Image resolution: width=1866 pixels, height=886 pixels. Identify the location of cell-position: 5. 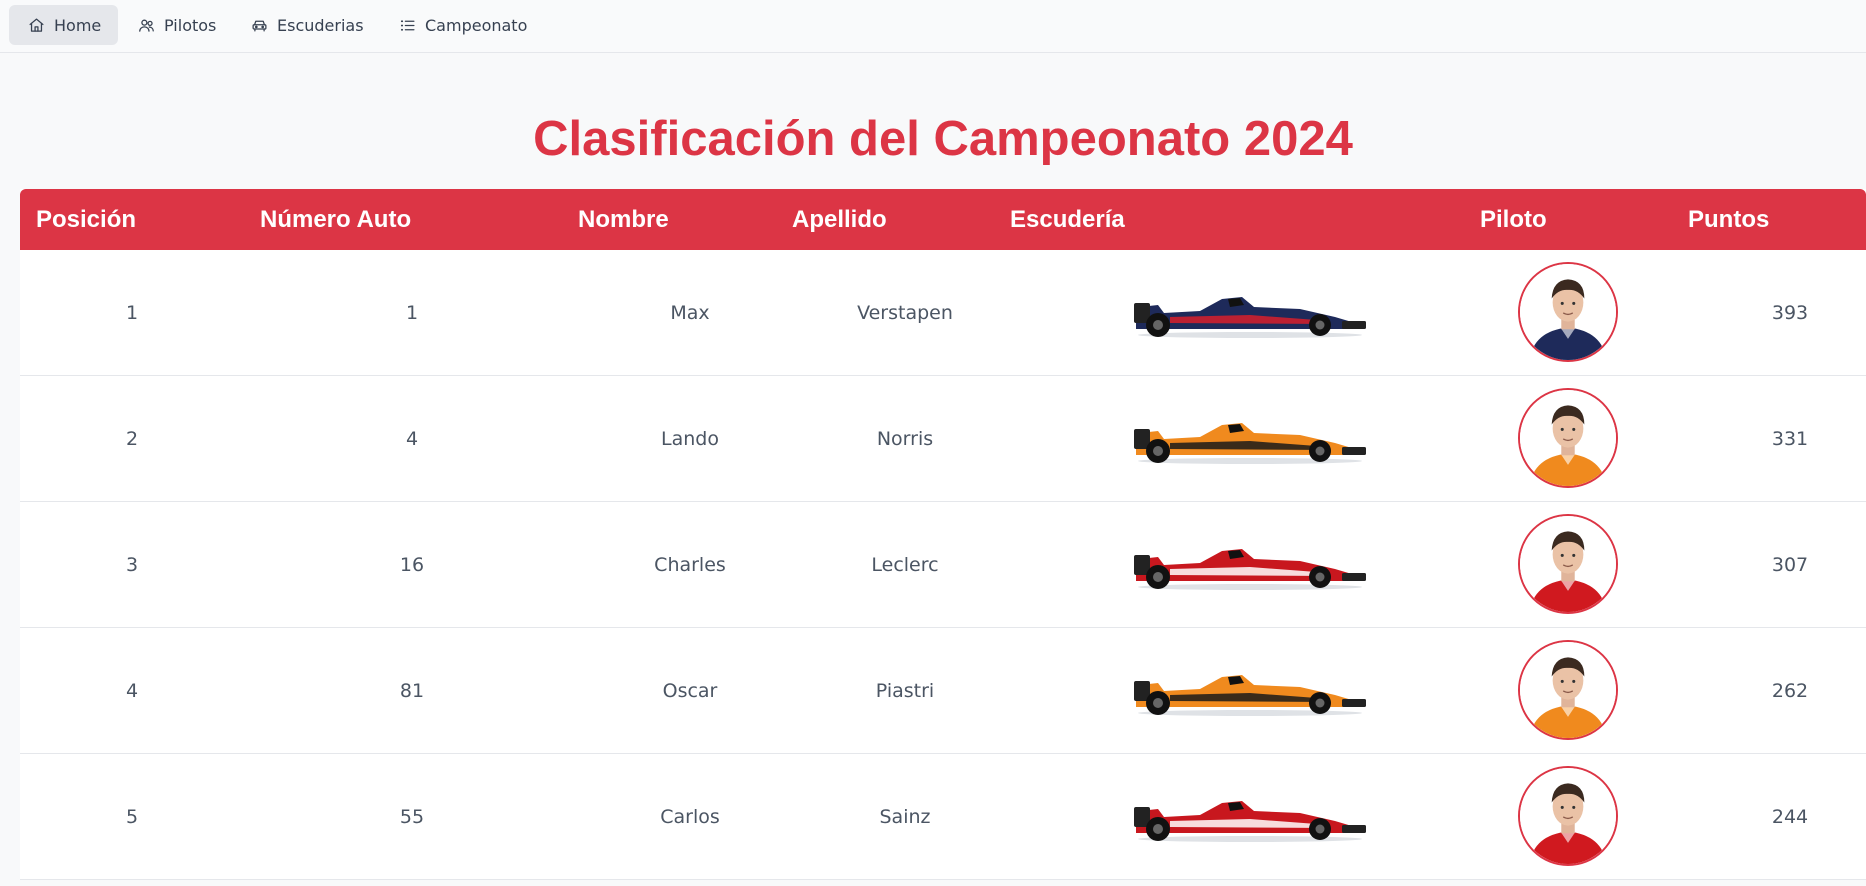
(132, 817).